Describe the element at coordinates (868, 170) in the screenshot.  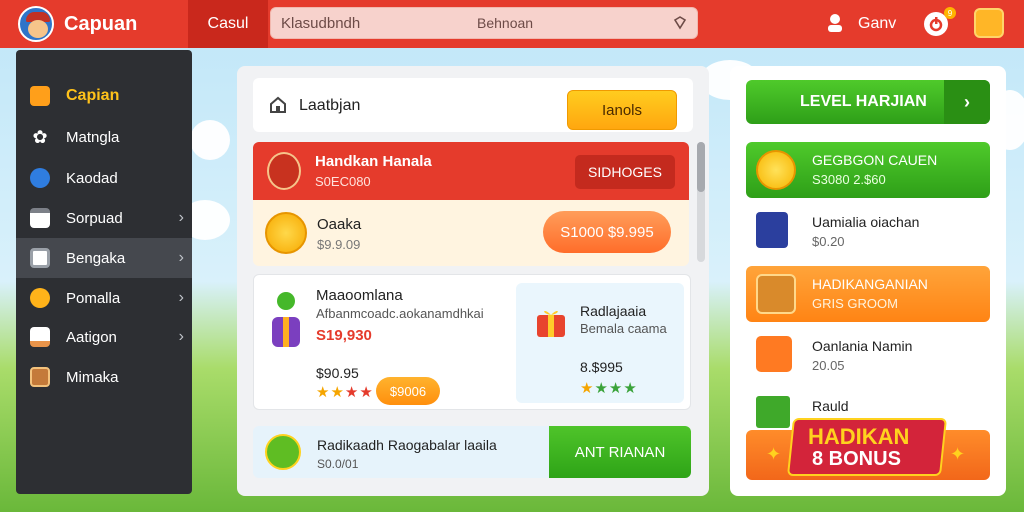
I see `reward-row: GEGBGON CAUEN S3080 2.$60` at that location.